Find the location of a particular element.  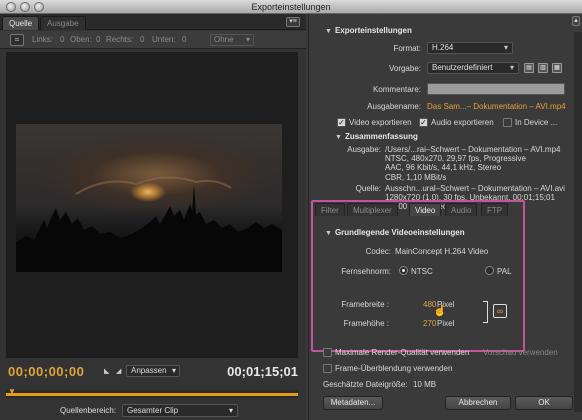

pal-label: PAL is located at coordinates (504, 271).